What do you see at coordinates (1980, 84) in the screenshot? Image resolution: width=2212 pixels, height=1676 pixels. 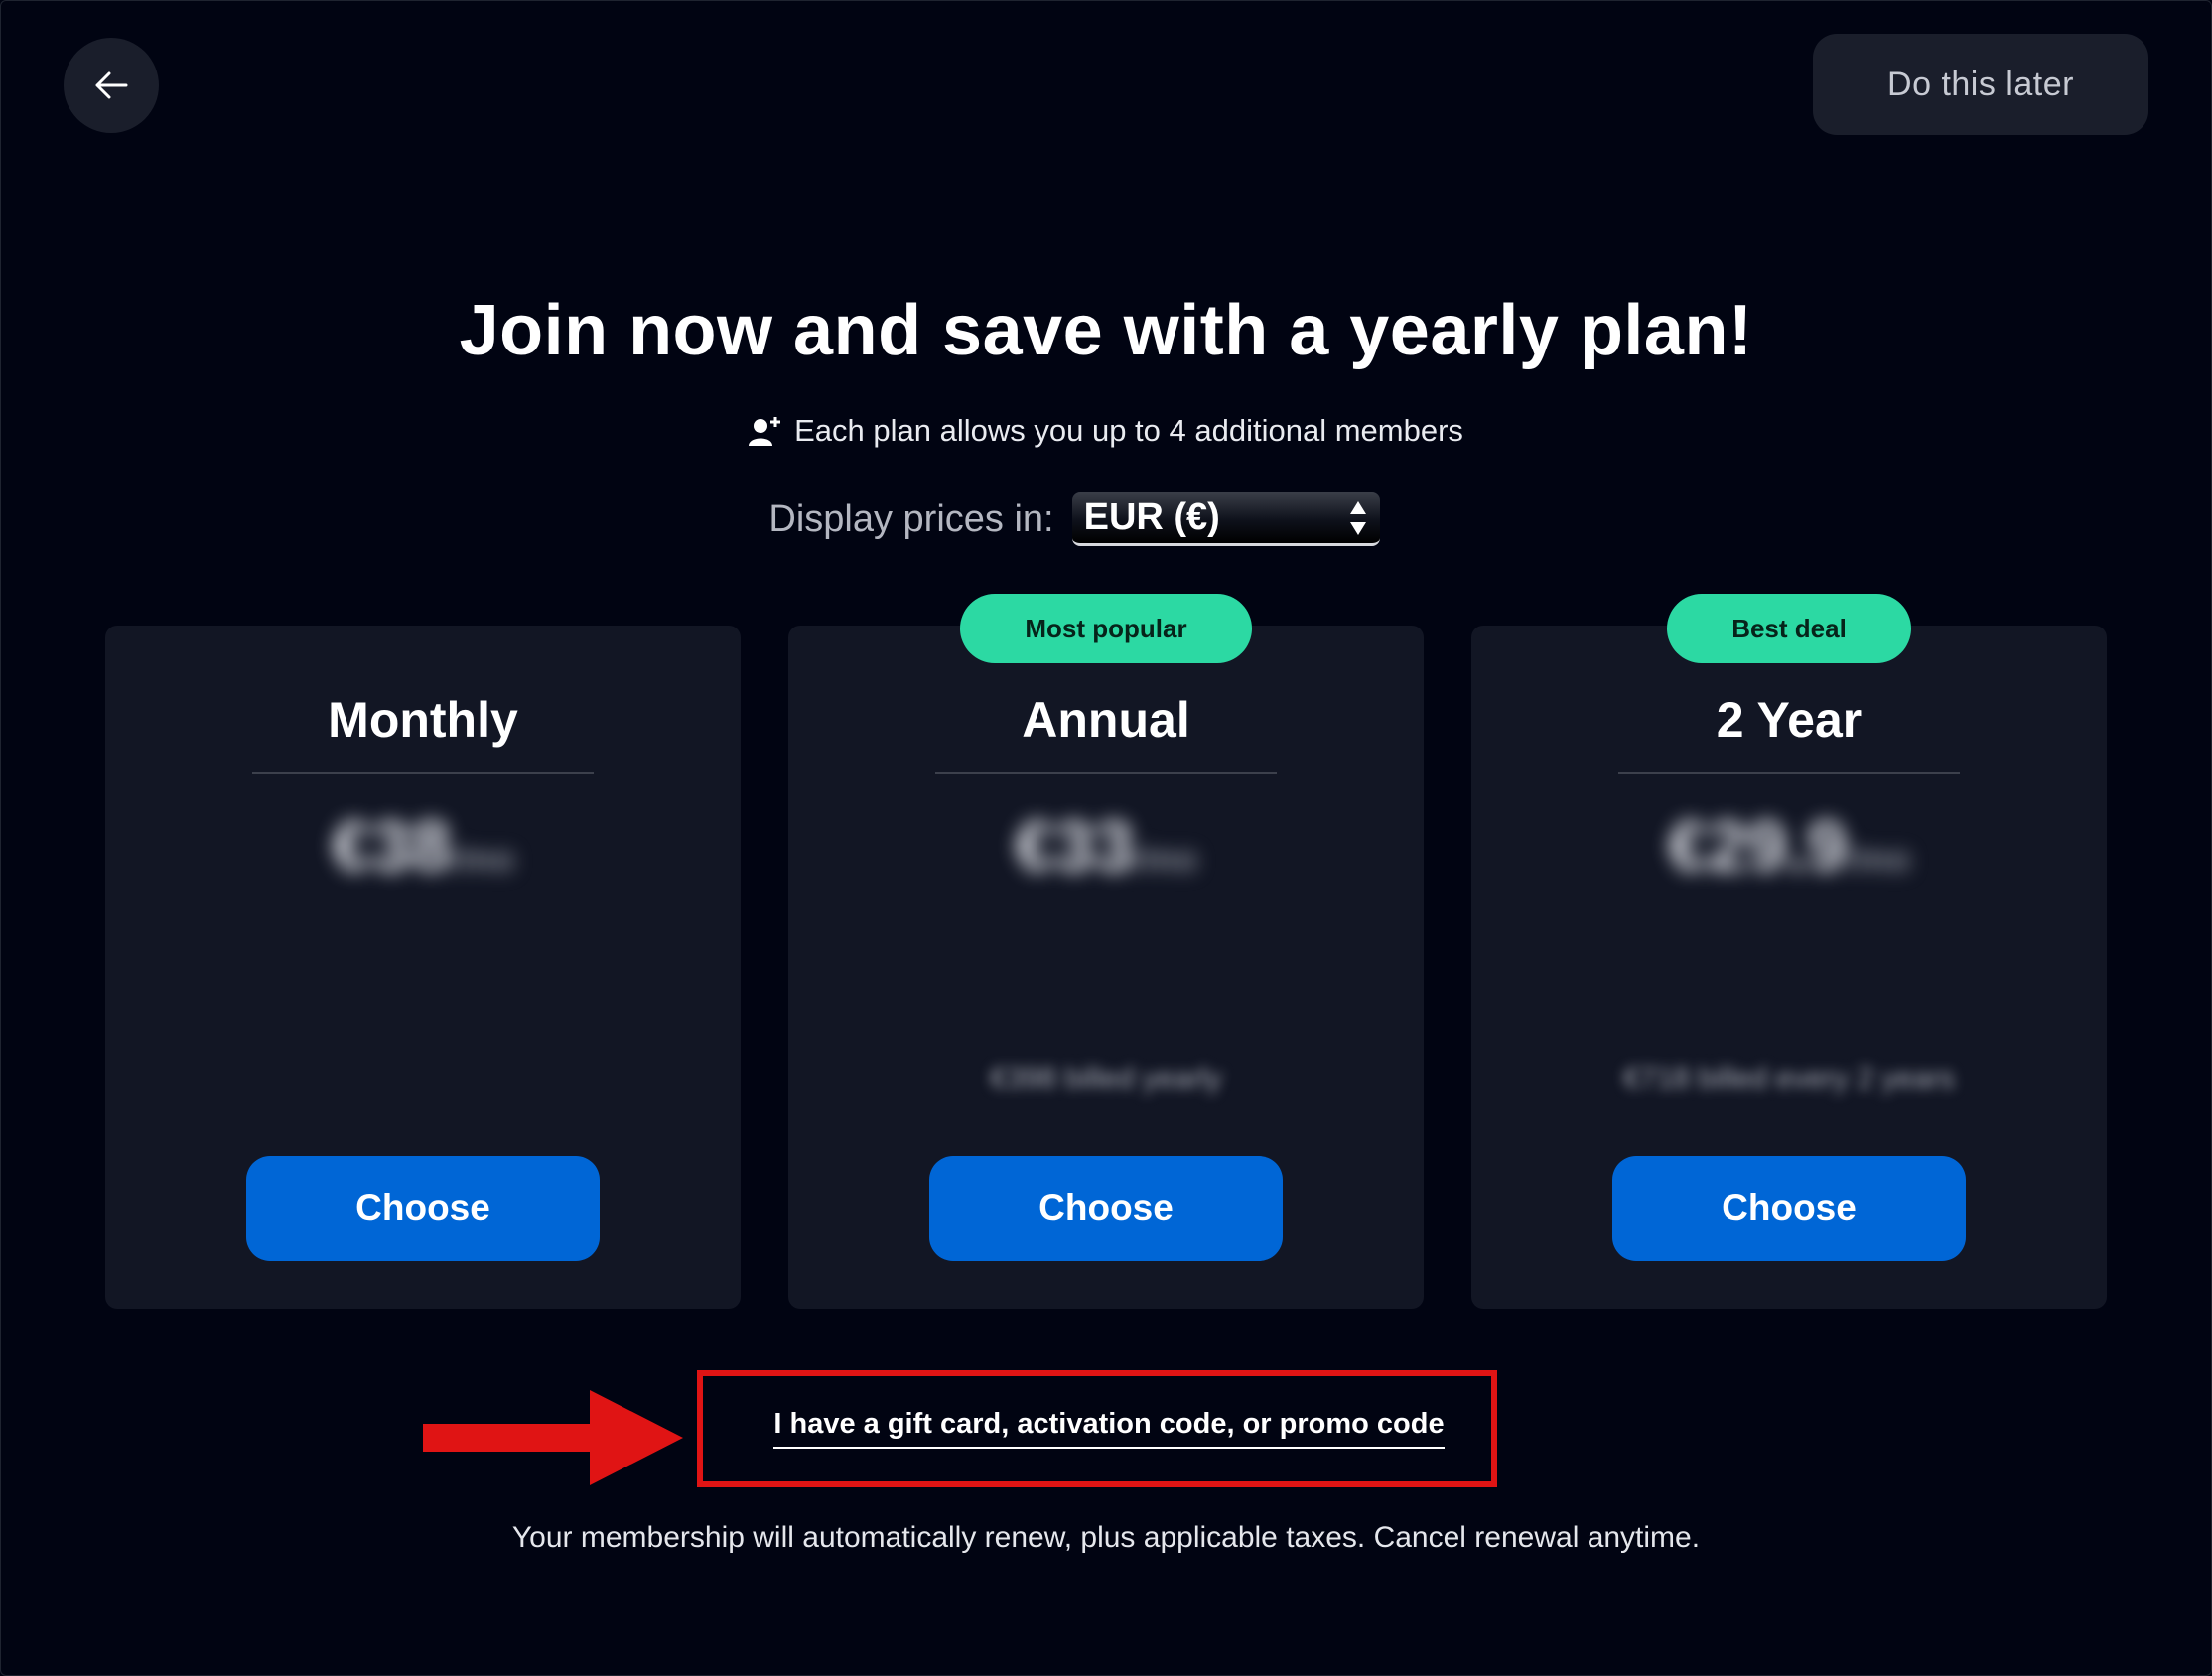 I see `do-this-later-button: Do this later` at bounding box center [1980, 84].